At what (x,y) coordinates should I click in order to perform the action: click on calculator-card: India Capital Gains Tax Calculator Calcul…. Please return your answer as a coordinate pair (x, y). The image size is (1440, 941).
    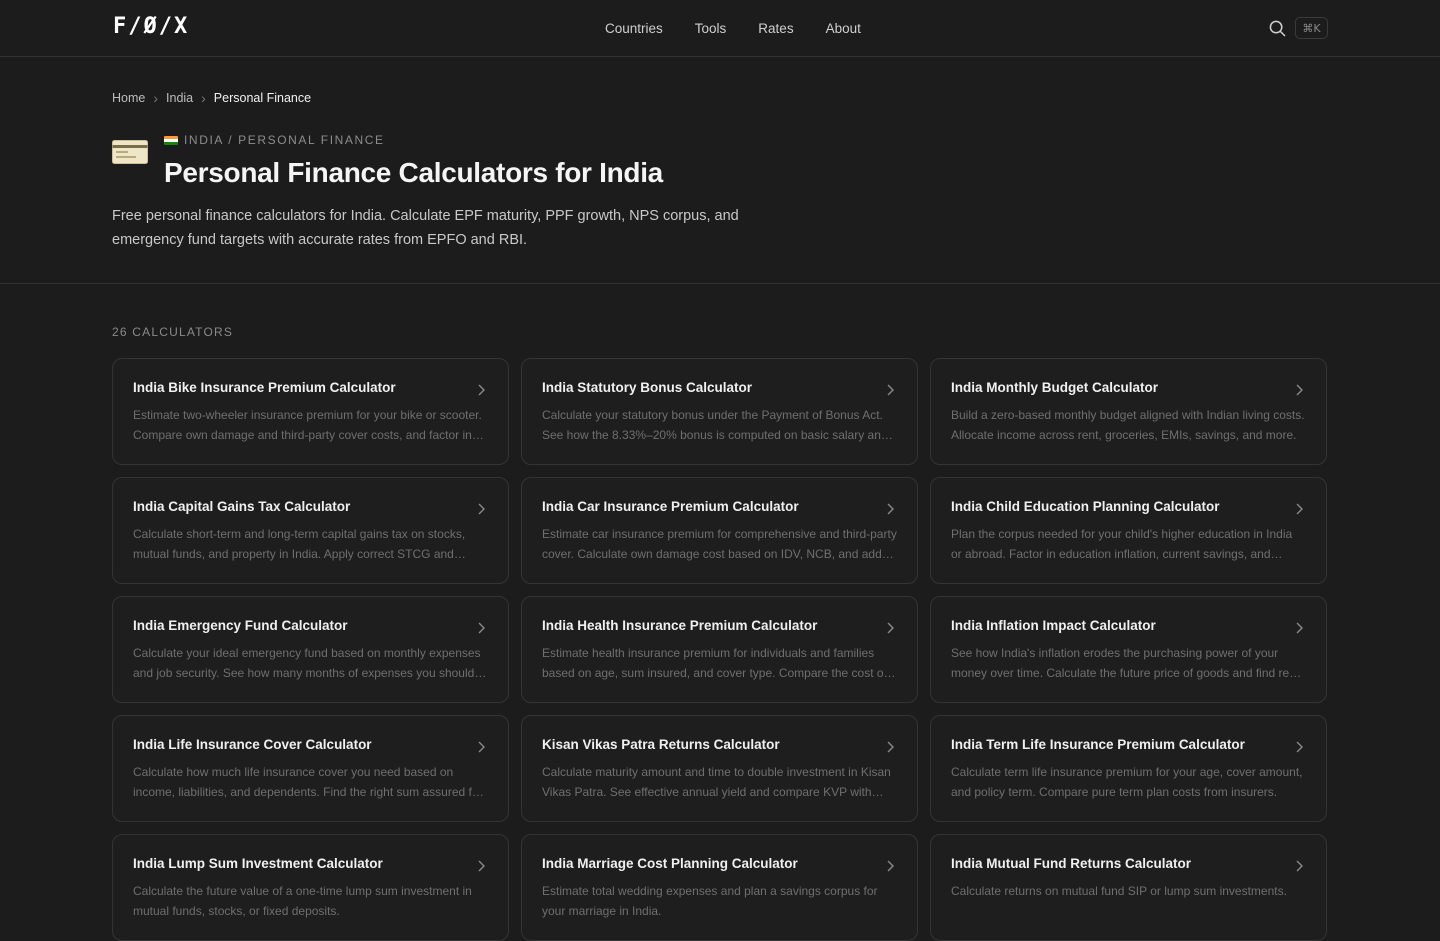
    Looking at the image, I should click on (310, 530).